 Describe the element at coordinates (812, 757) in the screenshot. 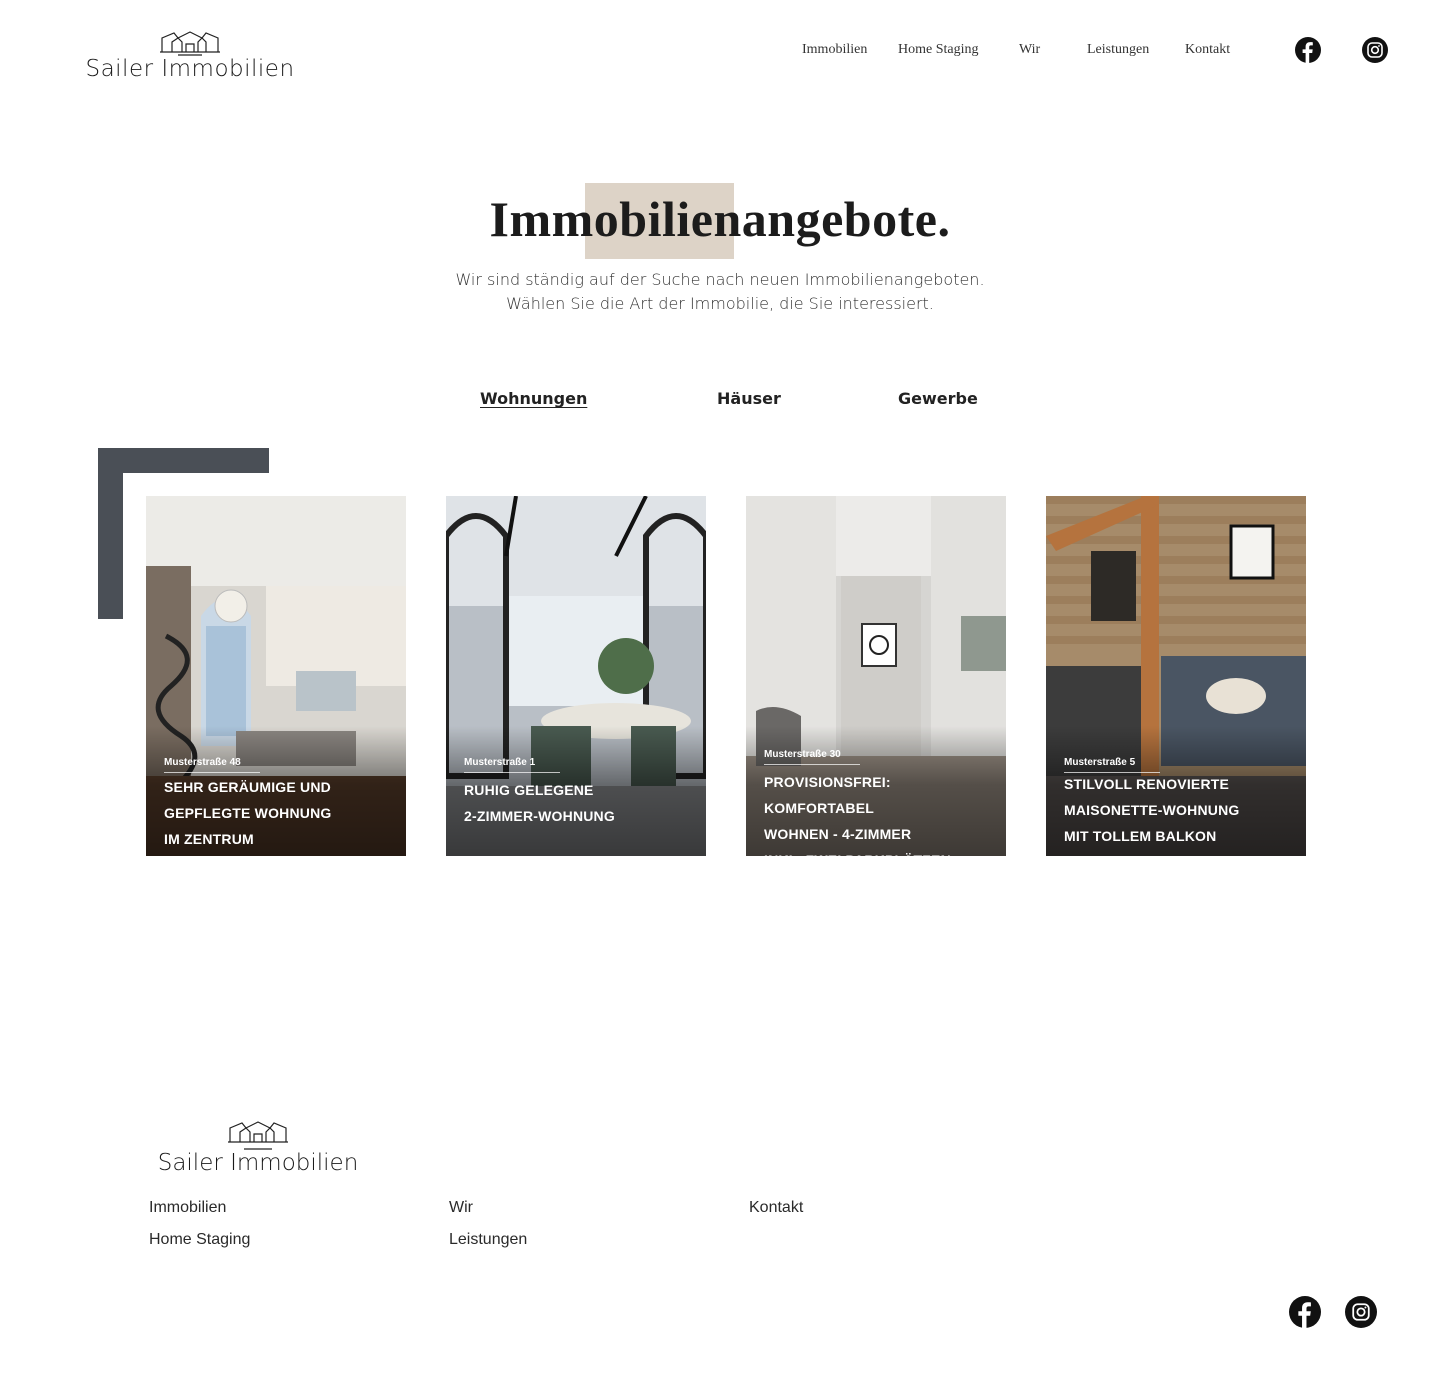

I see `listing-address: Musterstraße 30` at that location.